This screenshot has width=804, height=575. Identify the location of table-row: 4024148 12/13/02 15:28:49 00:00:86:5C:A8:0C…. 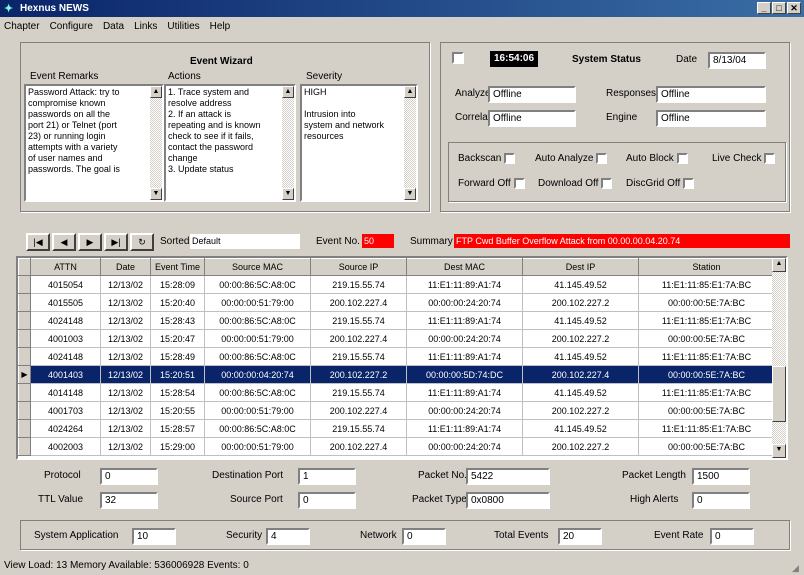
(396, 356).